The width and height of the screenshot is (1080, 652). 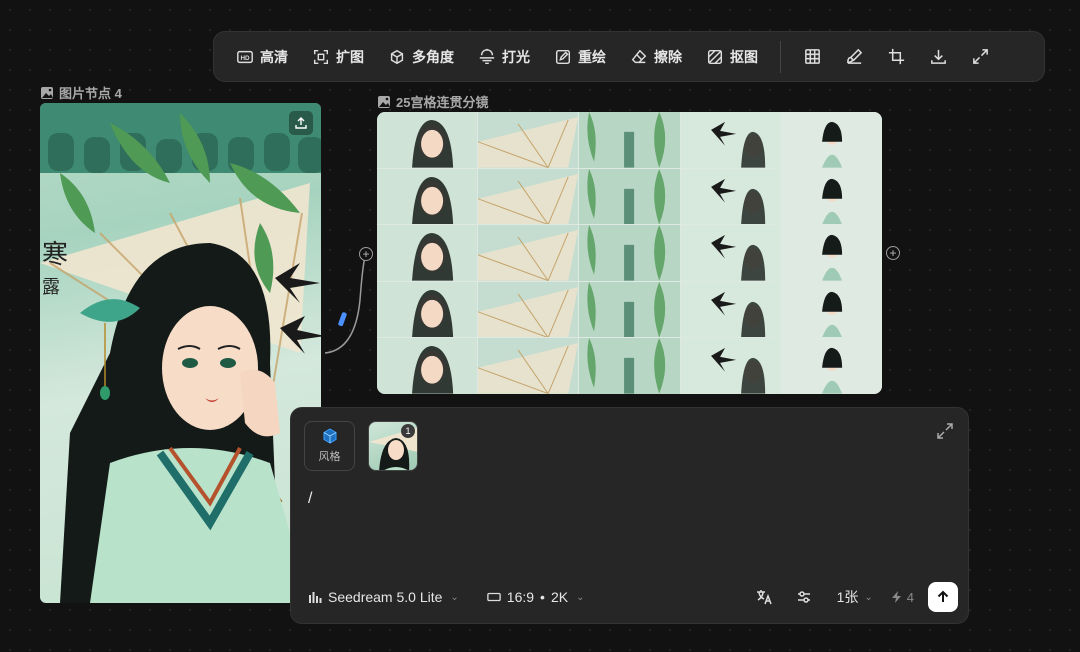 I want to click on cube-icon, so click(x=329, y=436).